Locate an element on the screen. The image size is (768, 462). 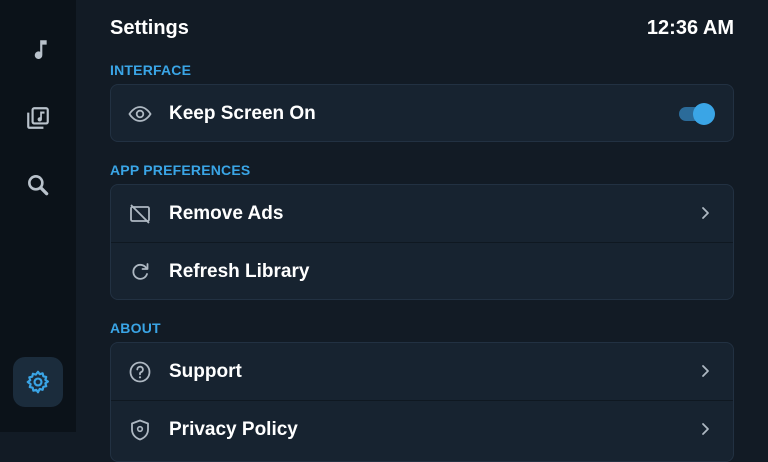
remove-ads-row: Remove Ads is located at coordinates (422, 213).